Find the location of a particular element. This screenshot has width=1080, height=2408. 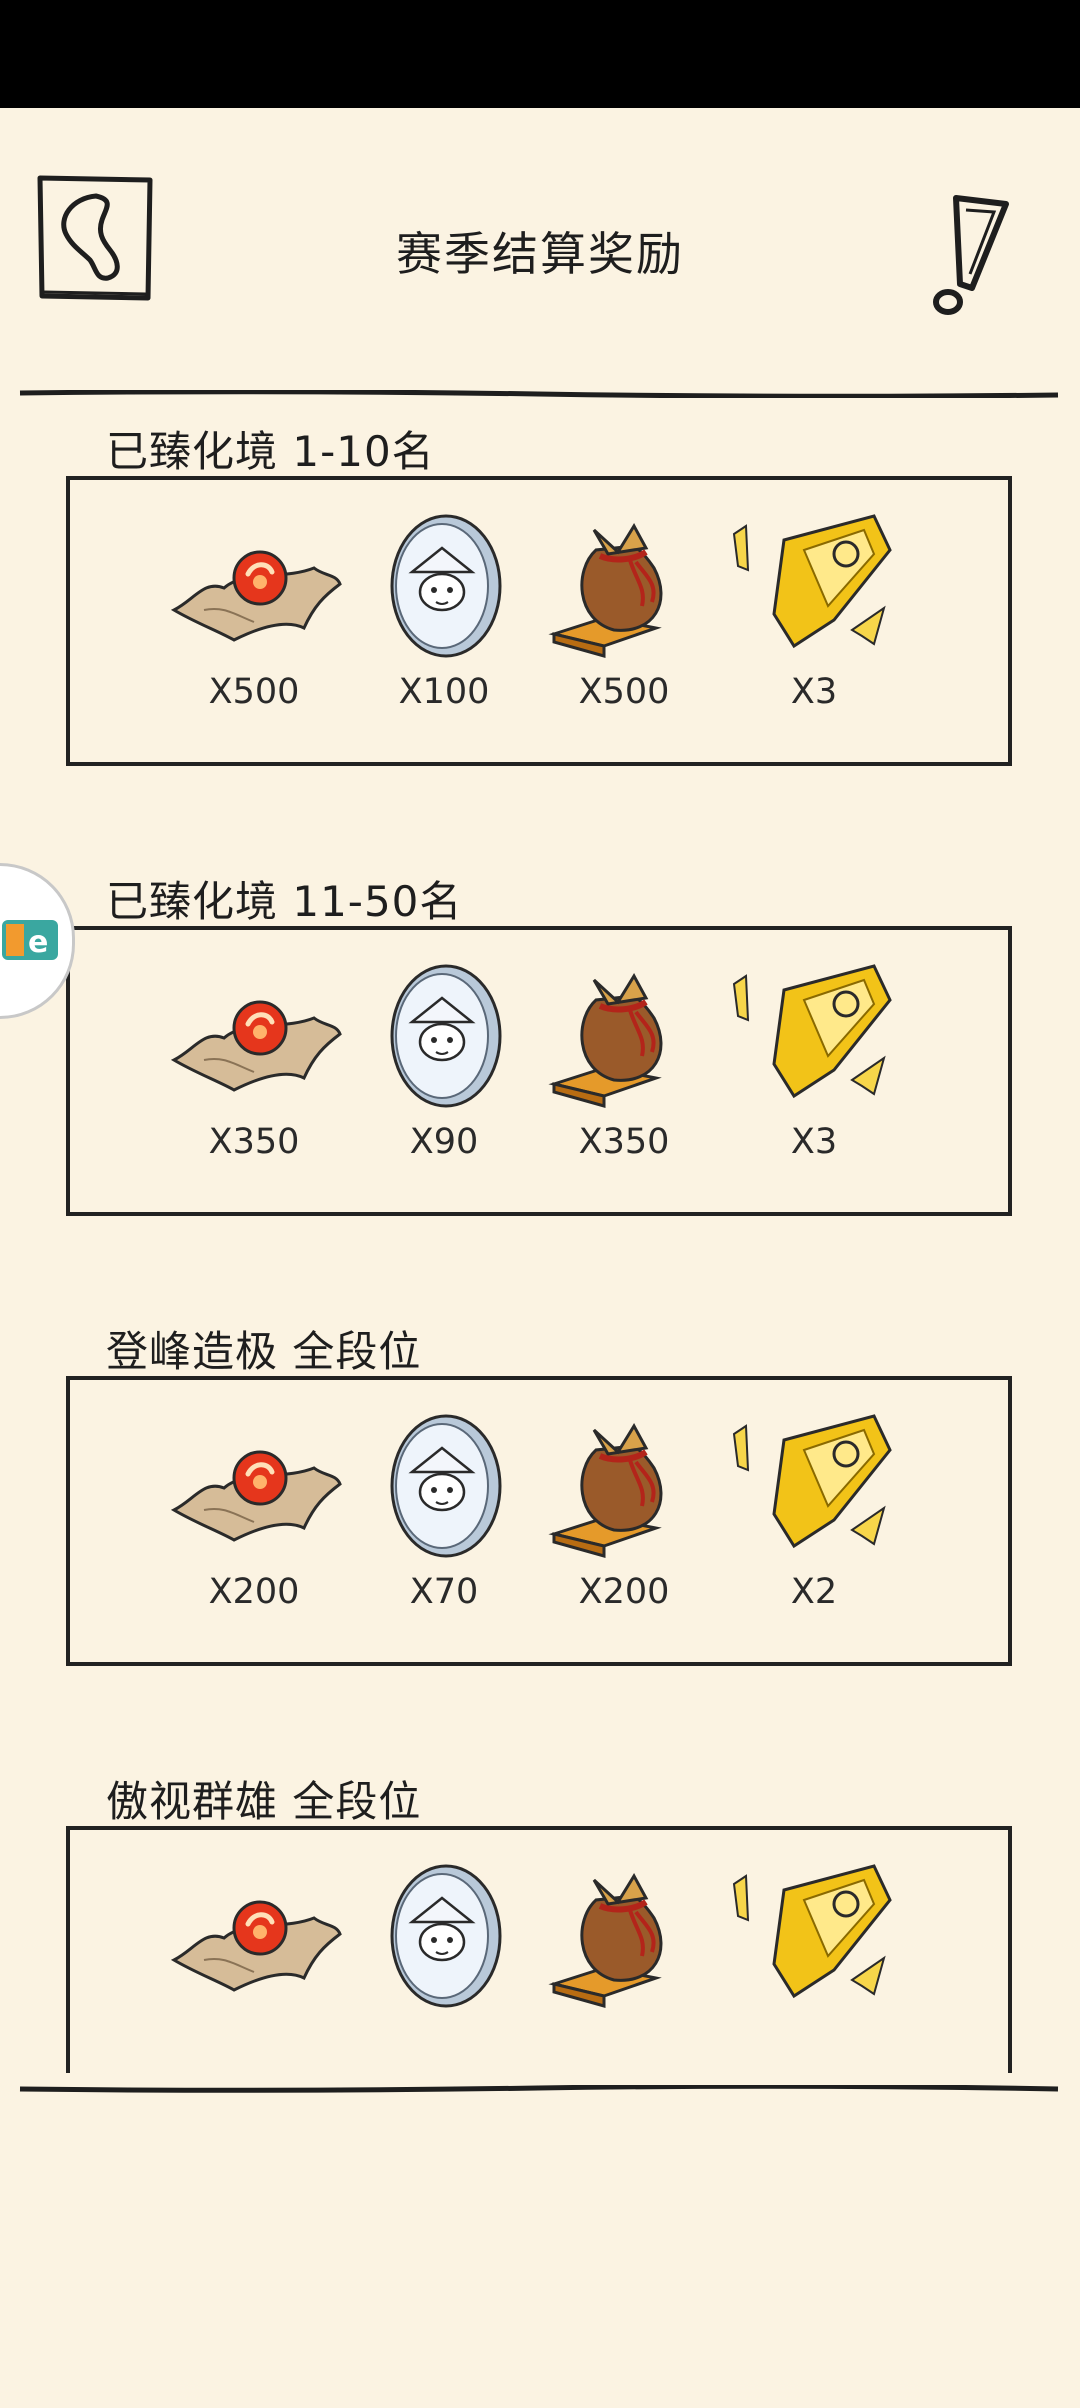

reward-count: X2 is located at coordinates (814, 1592).